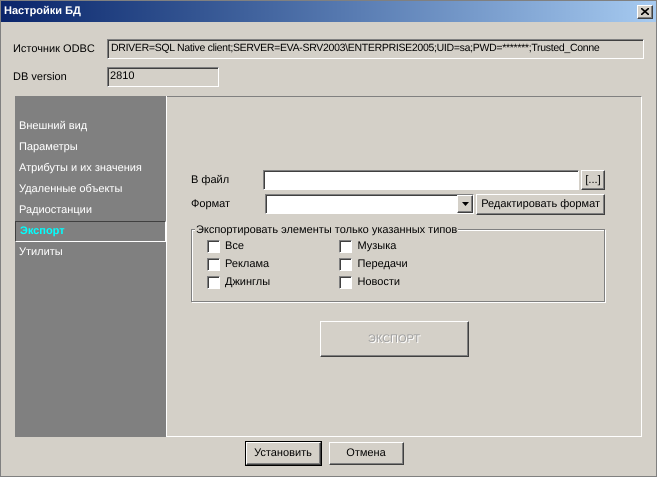 Image resolution: width=657 pixels, height=477 pixels. I want to click on close-icon, so click(645, 11).